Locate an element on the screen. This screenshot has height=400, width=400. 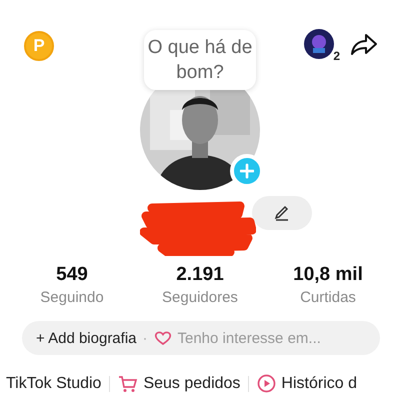
plus-icon is located at coordinates (247, 171).